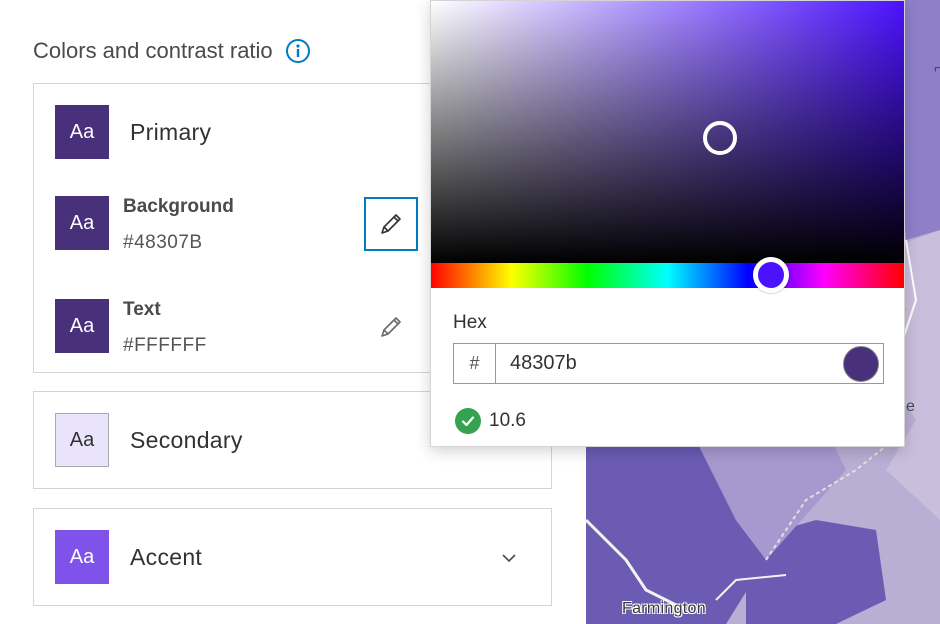  I want to click on panel-title: Colors and contrast ratio, so click(172, 51).